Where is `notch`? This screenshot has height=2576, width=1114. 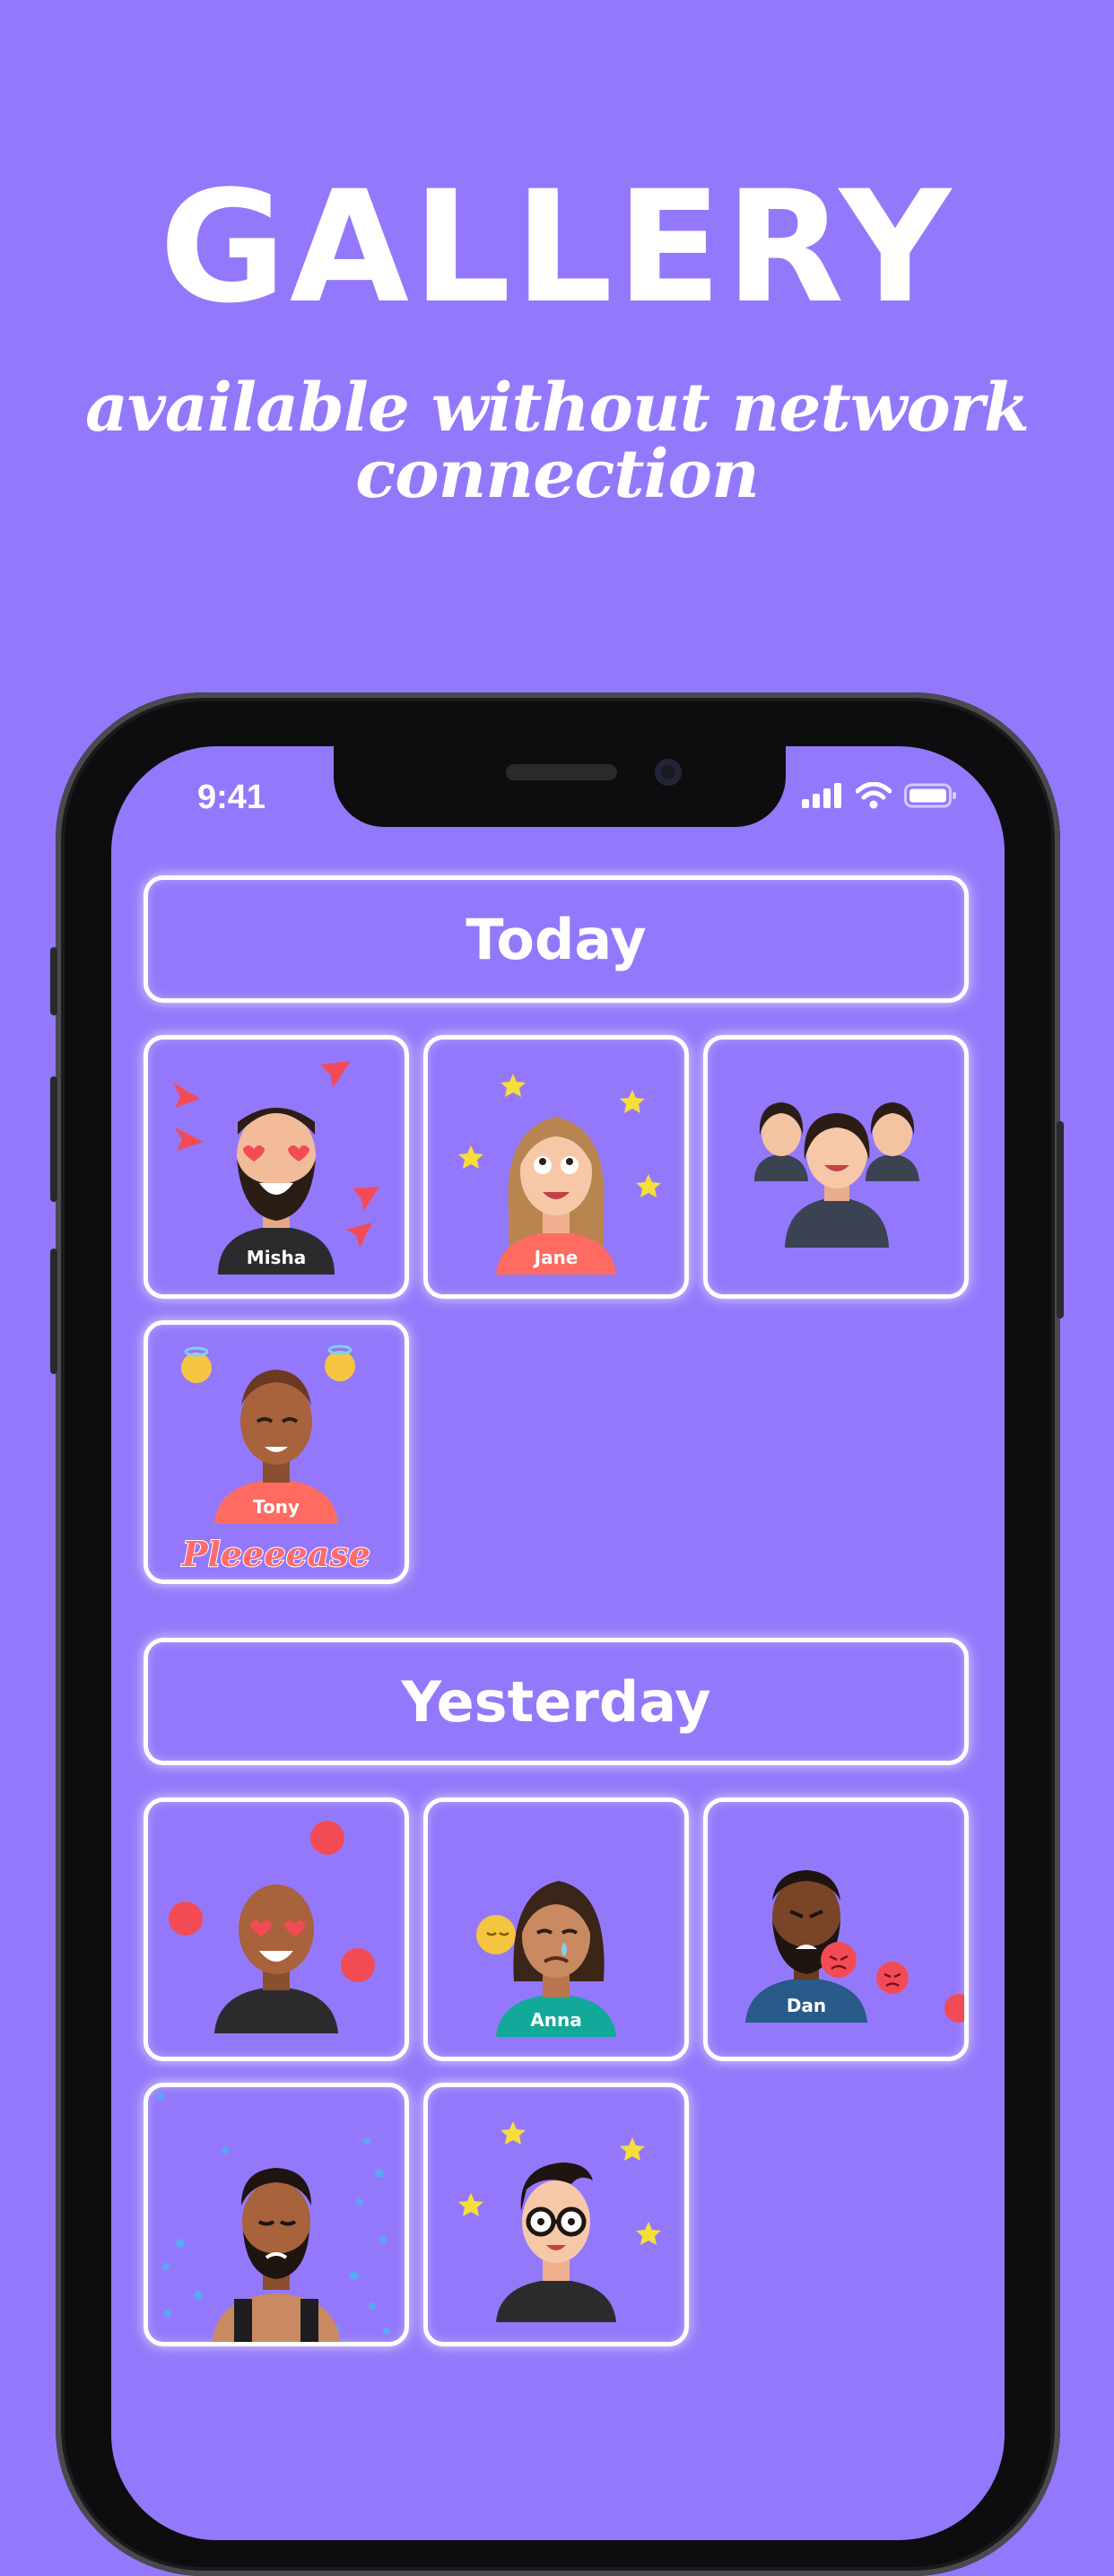
notch is located at coordinates (560, 786).